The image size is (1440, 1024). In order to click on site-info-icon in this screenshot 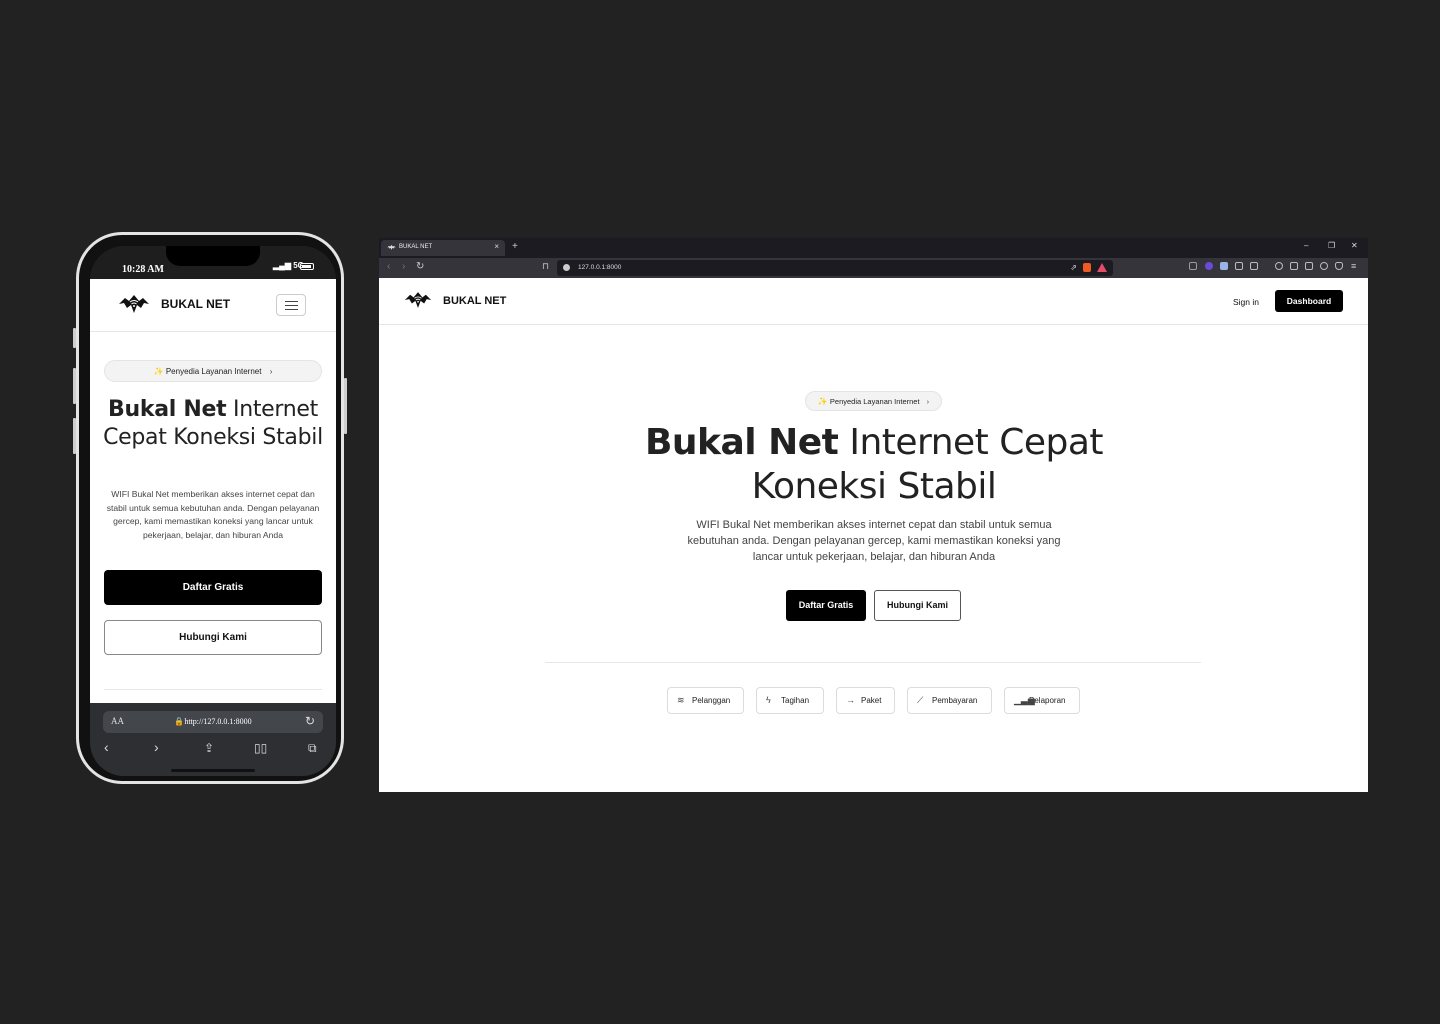, I will do `click(566, 267)`.